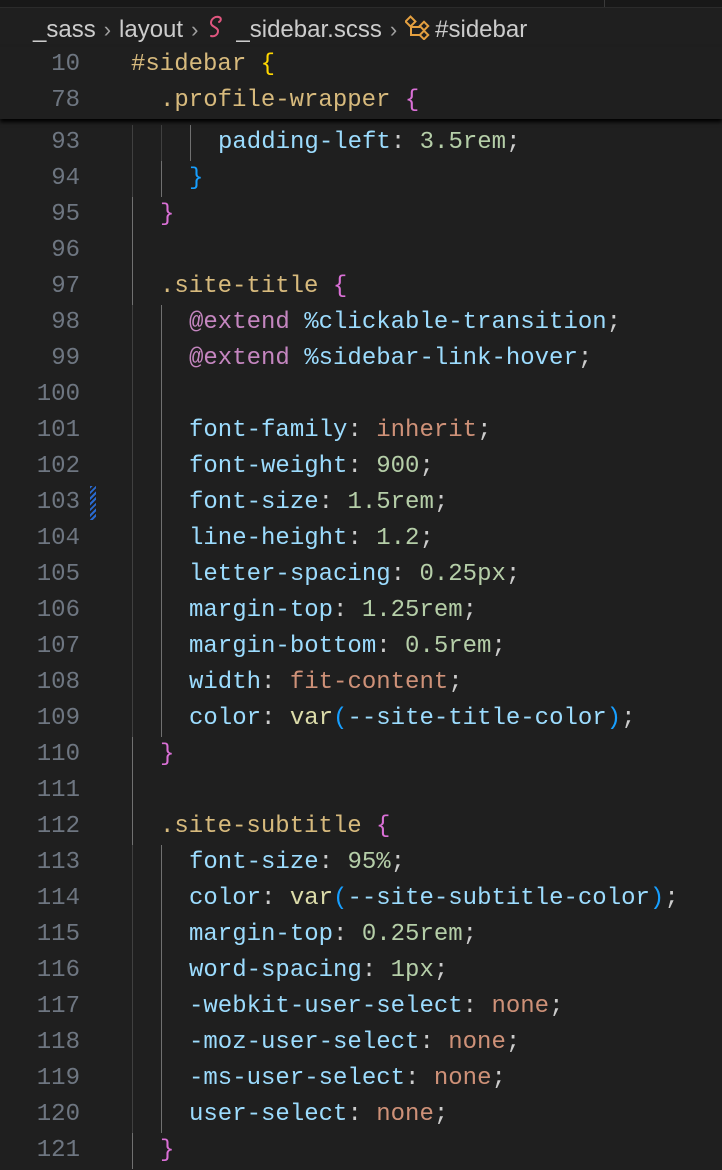 The image size is (722, 1170). Describe the element at coordinates (361, 1151) in the screenshot. I see `code-line: 121}` at that location.